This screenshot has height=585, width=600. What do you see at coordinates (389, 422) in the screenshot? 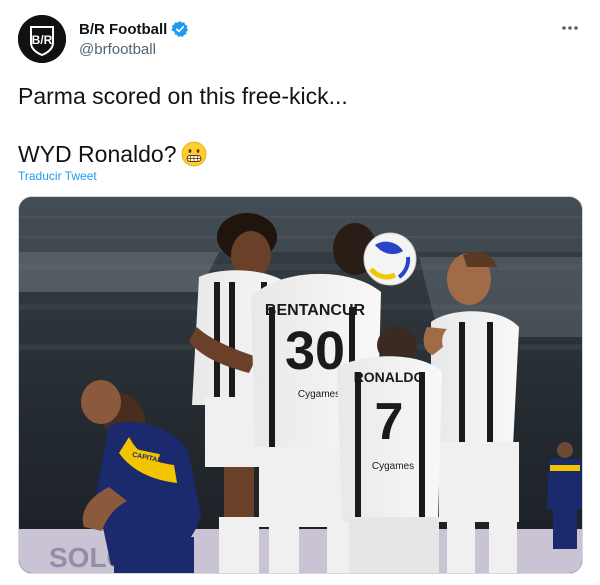
I see `jersey-number-ronaldo: 7` at bounding box center [389, 422].